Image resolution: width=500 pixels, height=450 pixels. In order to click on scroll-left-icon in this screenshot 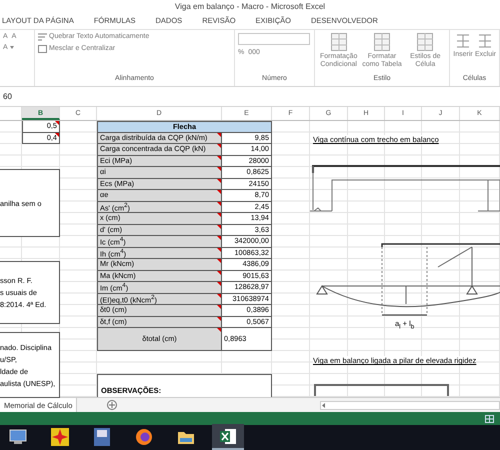, I will do `click(324, 405)`.